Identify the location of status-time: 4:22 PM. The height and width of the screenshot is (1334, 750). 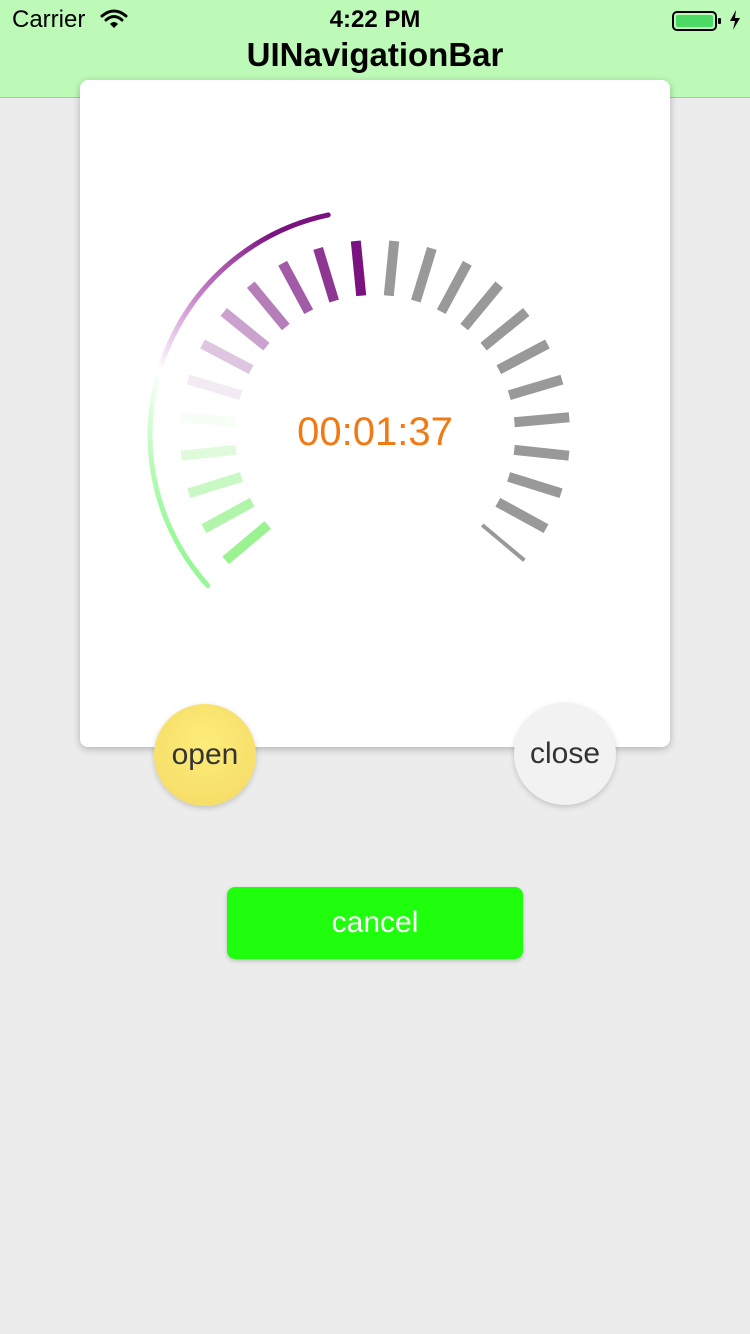
(375, 19).